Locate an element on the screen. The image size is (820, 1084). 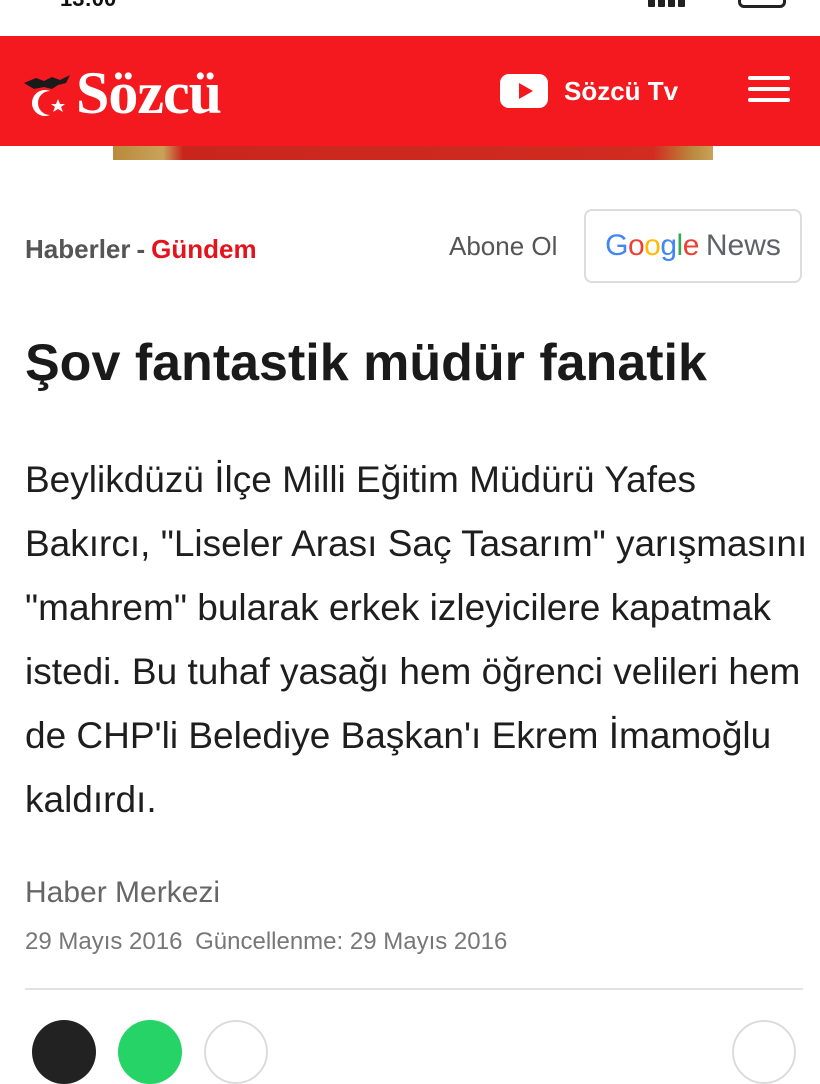
status-bar: 13:00 is located at coordinates (410, 18).